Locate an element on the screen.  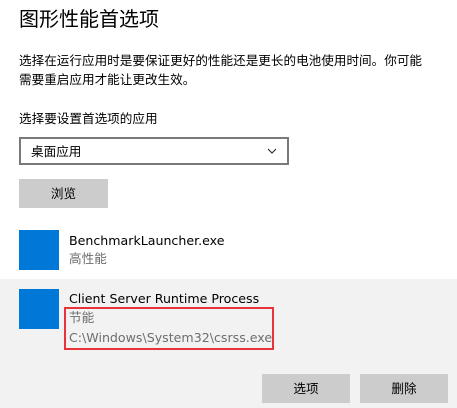
description-line-1: 选择在运行应用时是要保证更好的性能还是更长的电池使用时间。你可能 is located at coordinates (220, 60).